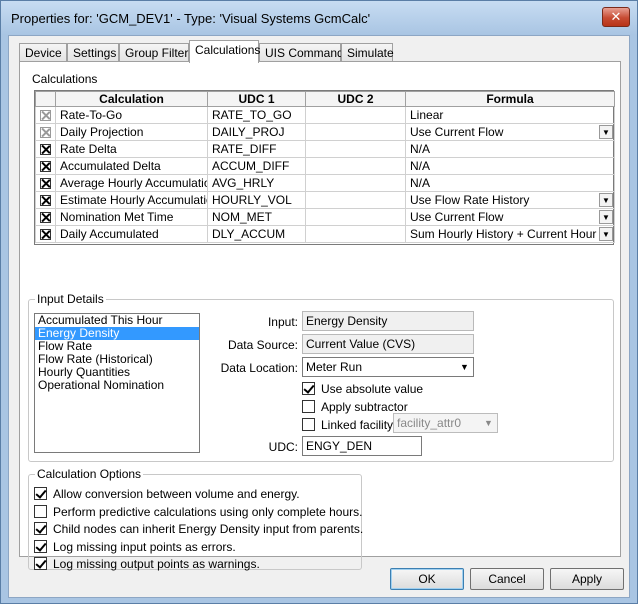 The height and width of the screenshot is (604, 638). I want to click on udc1-cell: ACCUM_DIFF, so click(256, 166).